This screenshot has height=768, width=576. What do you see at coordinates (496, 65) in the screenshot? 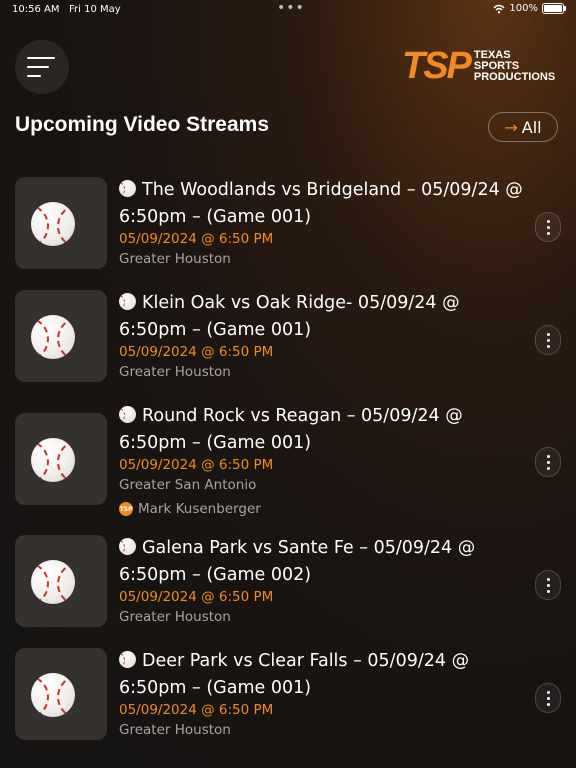
I see `logo-line-2: Sports` at bounding box center [496, 65].